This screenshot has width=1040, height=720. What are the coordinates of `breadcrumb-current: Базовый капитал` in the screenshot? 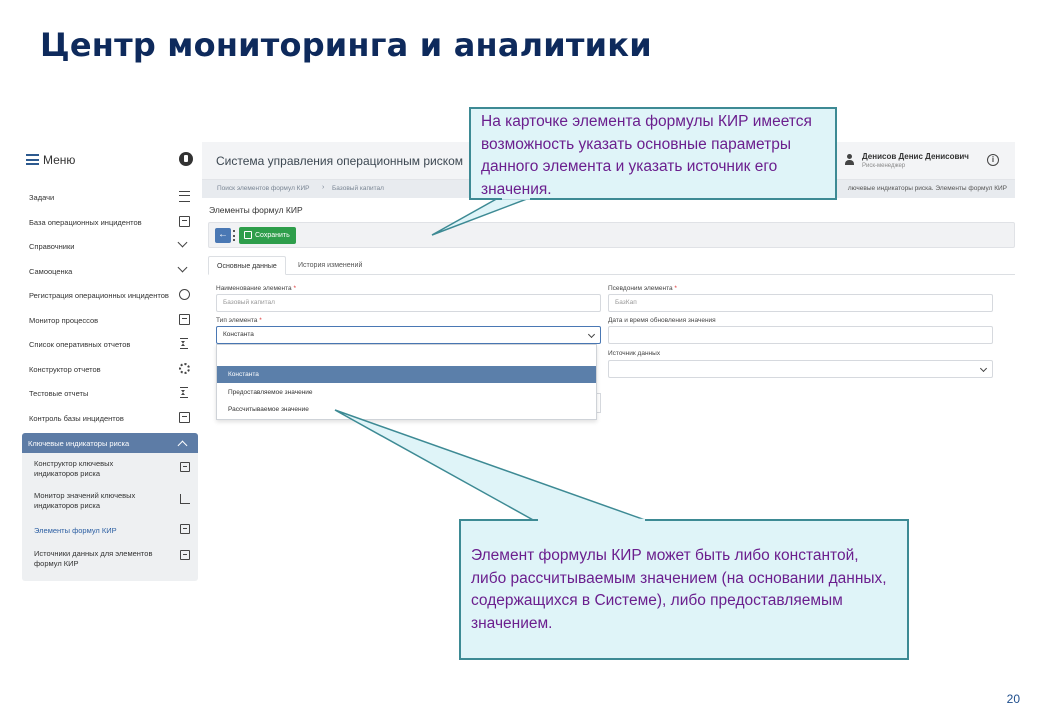 It's located at (358, 188).